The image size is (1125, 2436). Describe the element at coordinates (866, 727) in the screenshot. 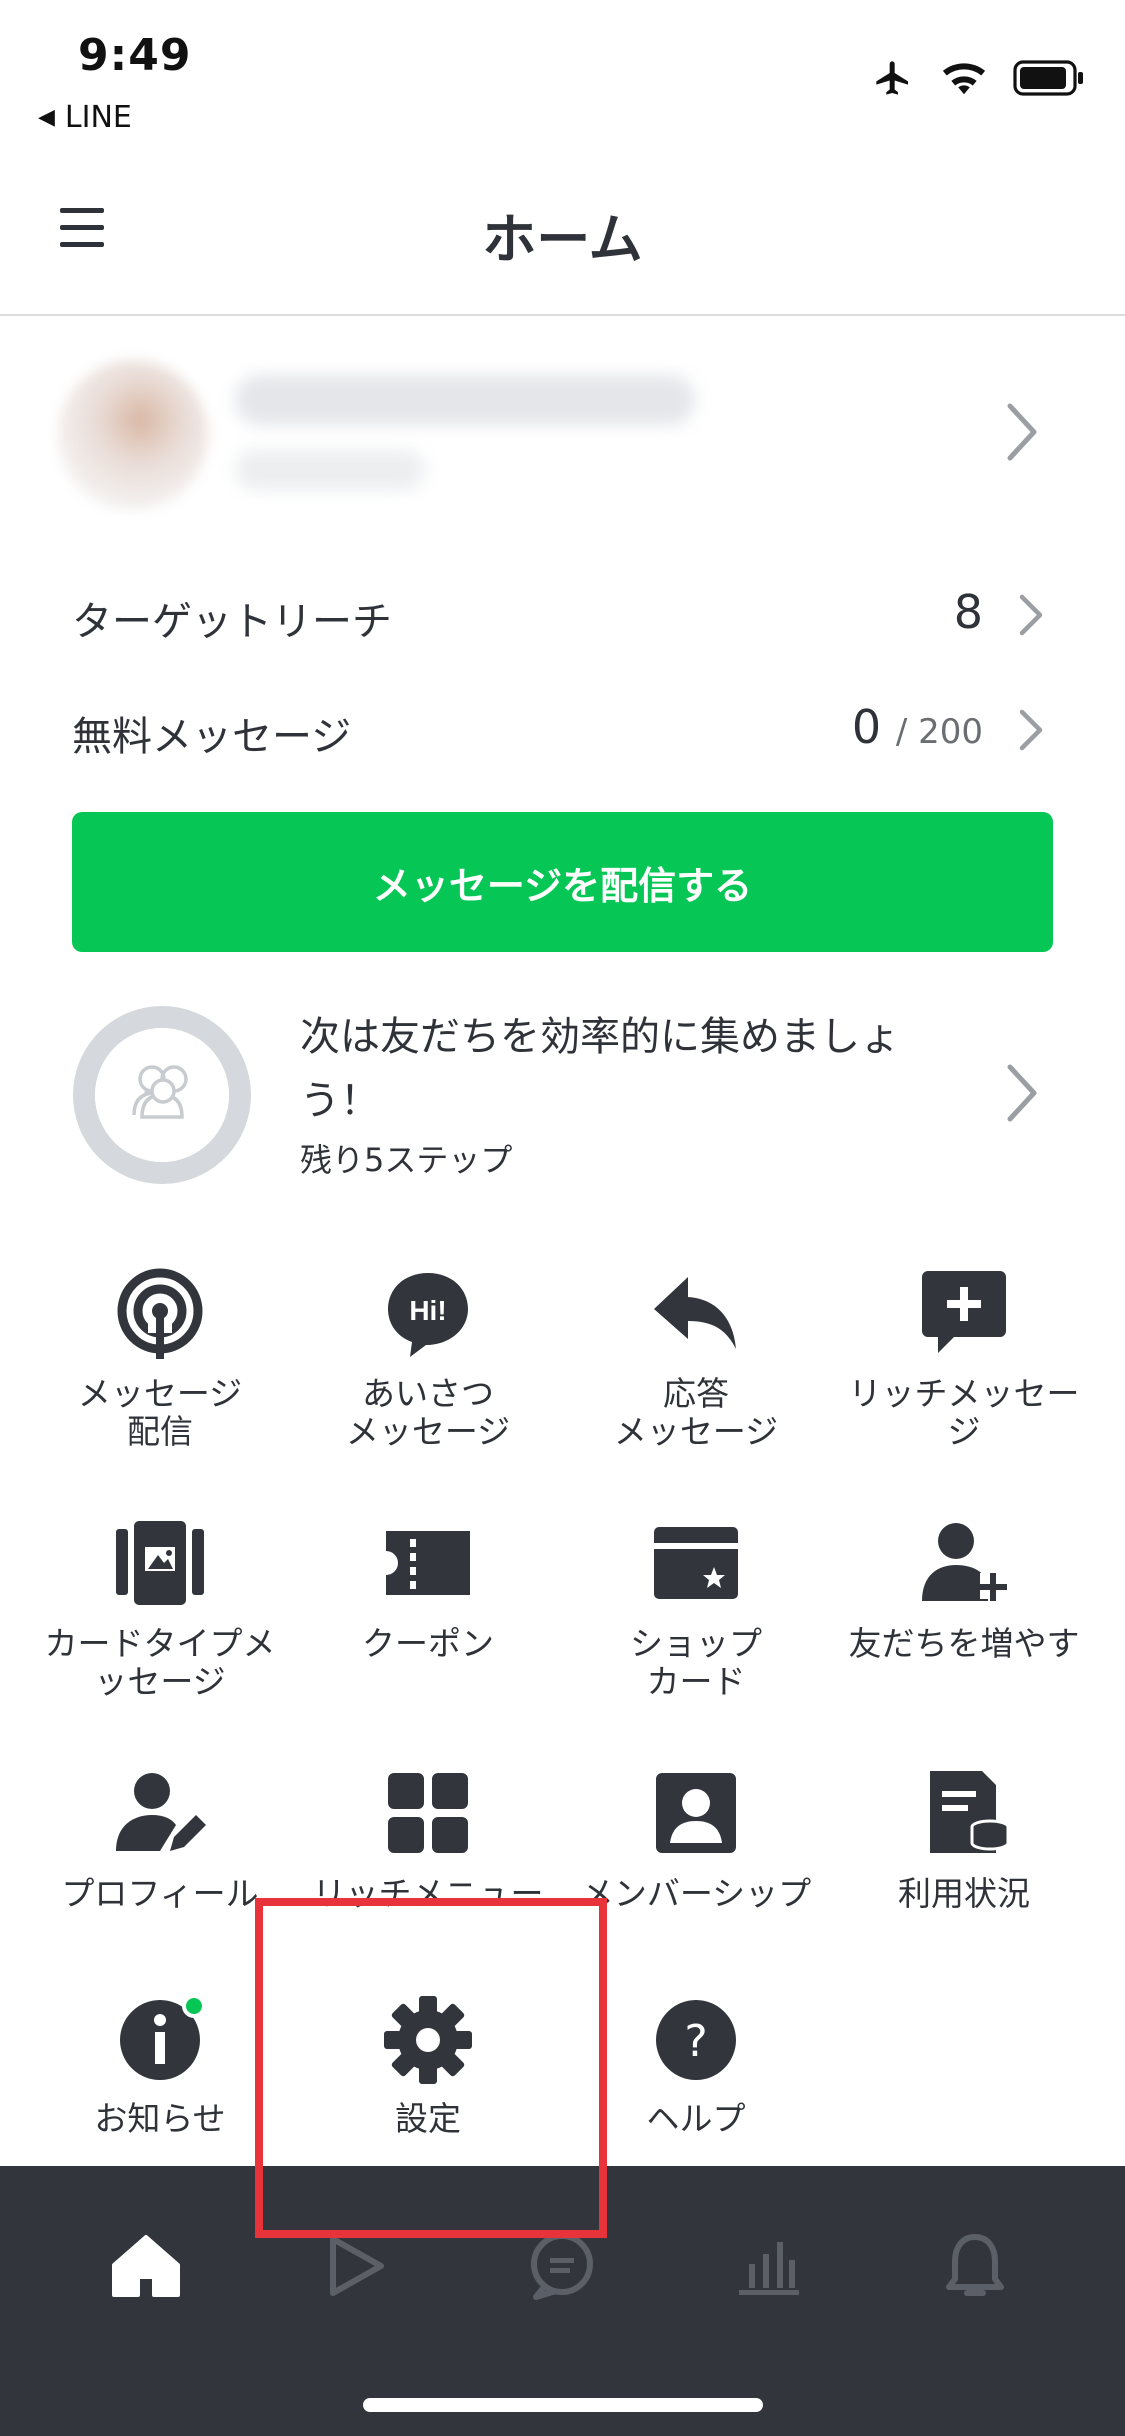

I see `free-message-used: 0` at that location.